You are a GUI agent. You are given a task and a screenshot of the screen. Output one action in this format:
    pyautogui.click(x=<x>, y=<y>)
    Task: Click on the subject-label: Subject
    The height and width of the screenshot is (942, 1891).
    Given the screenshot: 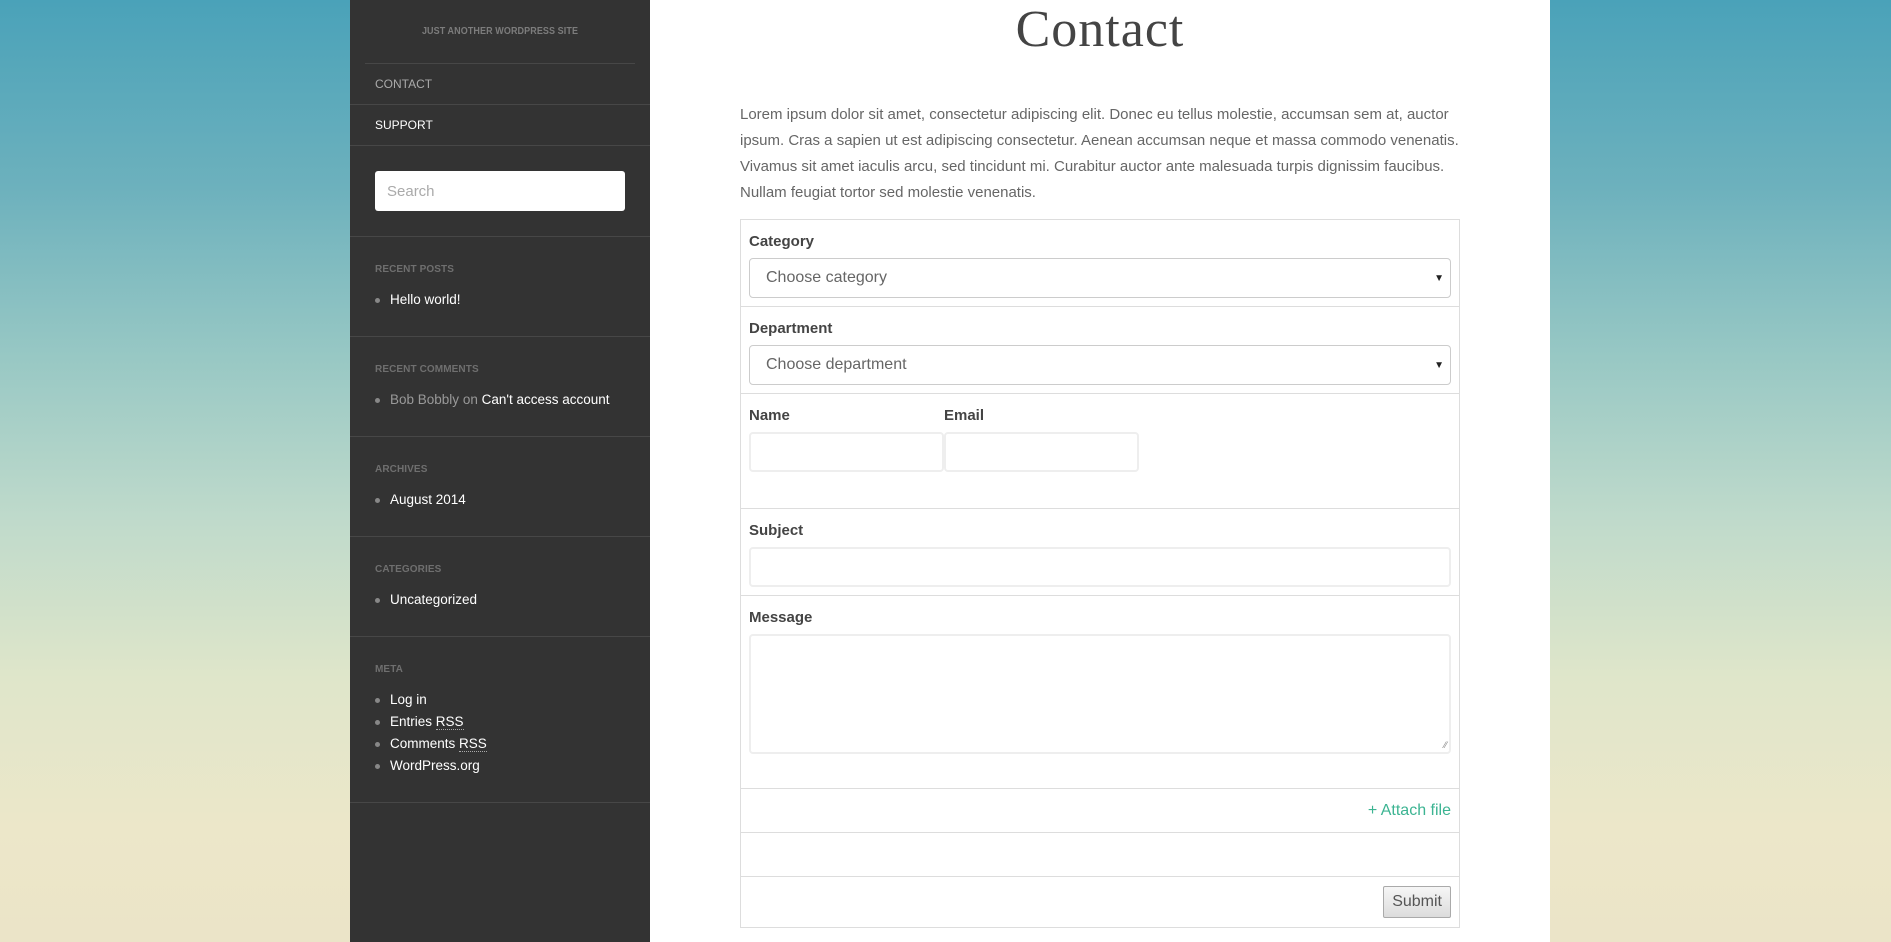 What is the action you would take?
    pyautogui.click(x=776, y=530)
    